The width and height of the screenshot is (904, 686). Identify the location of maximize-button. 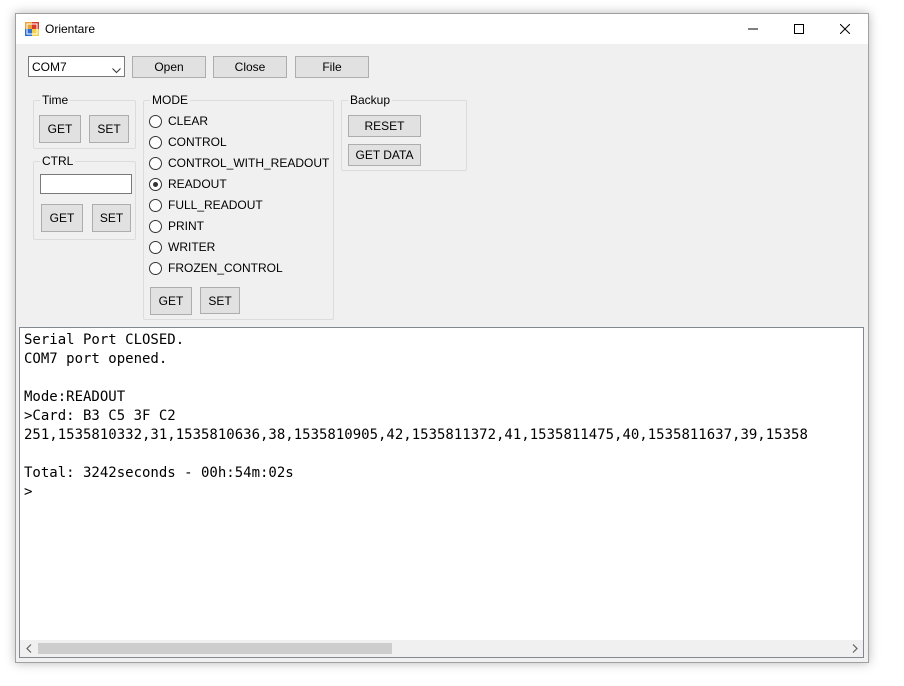
(799, 29).